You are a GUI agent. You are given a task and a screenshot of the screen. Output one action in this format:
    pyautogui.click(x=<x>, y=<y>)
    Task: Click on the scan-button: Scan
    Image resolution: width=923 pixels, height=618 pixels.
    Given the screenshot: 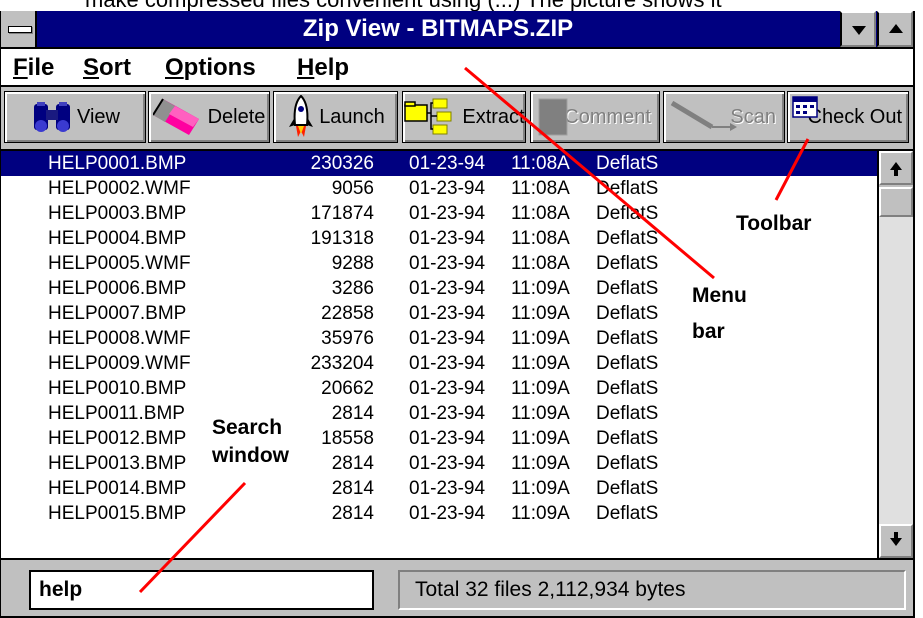 What is the action you would take?
    pyautogui.click(x=724, y=117)
    